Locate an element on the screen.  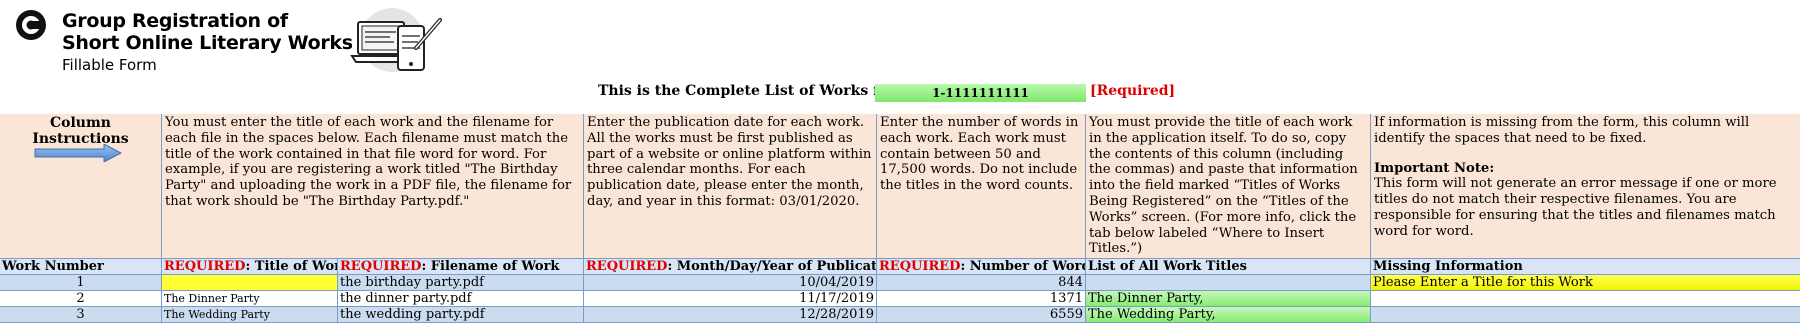
col-publication-date: REQUIRED: Month/Day/Year of Publication is located at coordinates (731, 266).